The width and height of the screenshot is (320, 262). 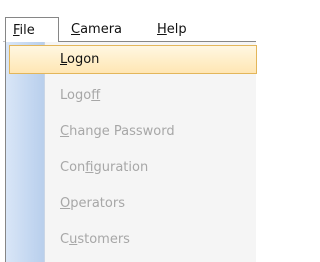 What do you see at coordinates (76, 29) in the screenshot?
I see `menu-camera-mnemonic: C` at bounding box center [76, 29].